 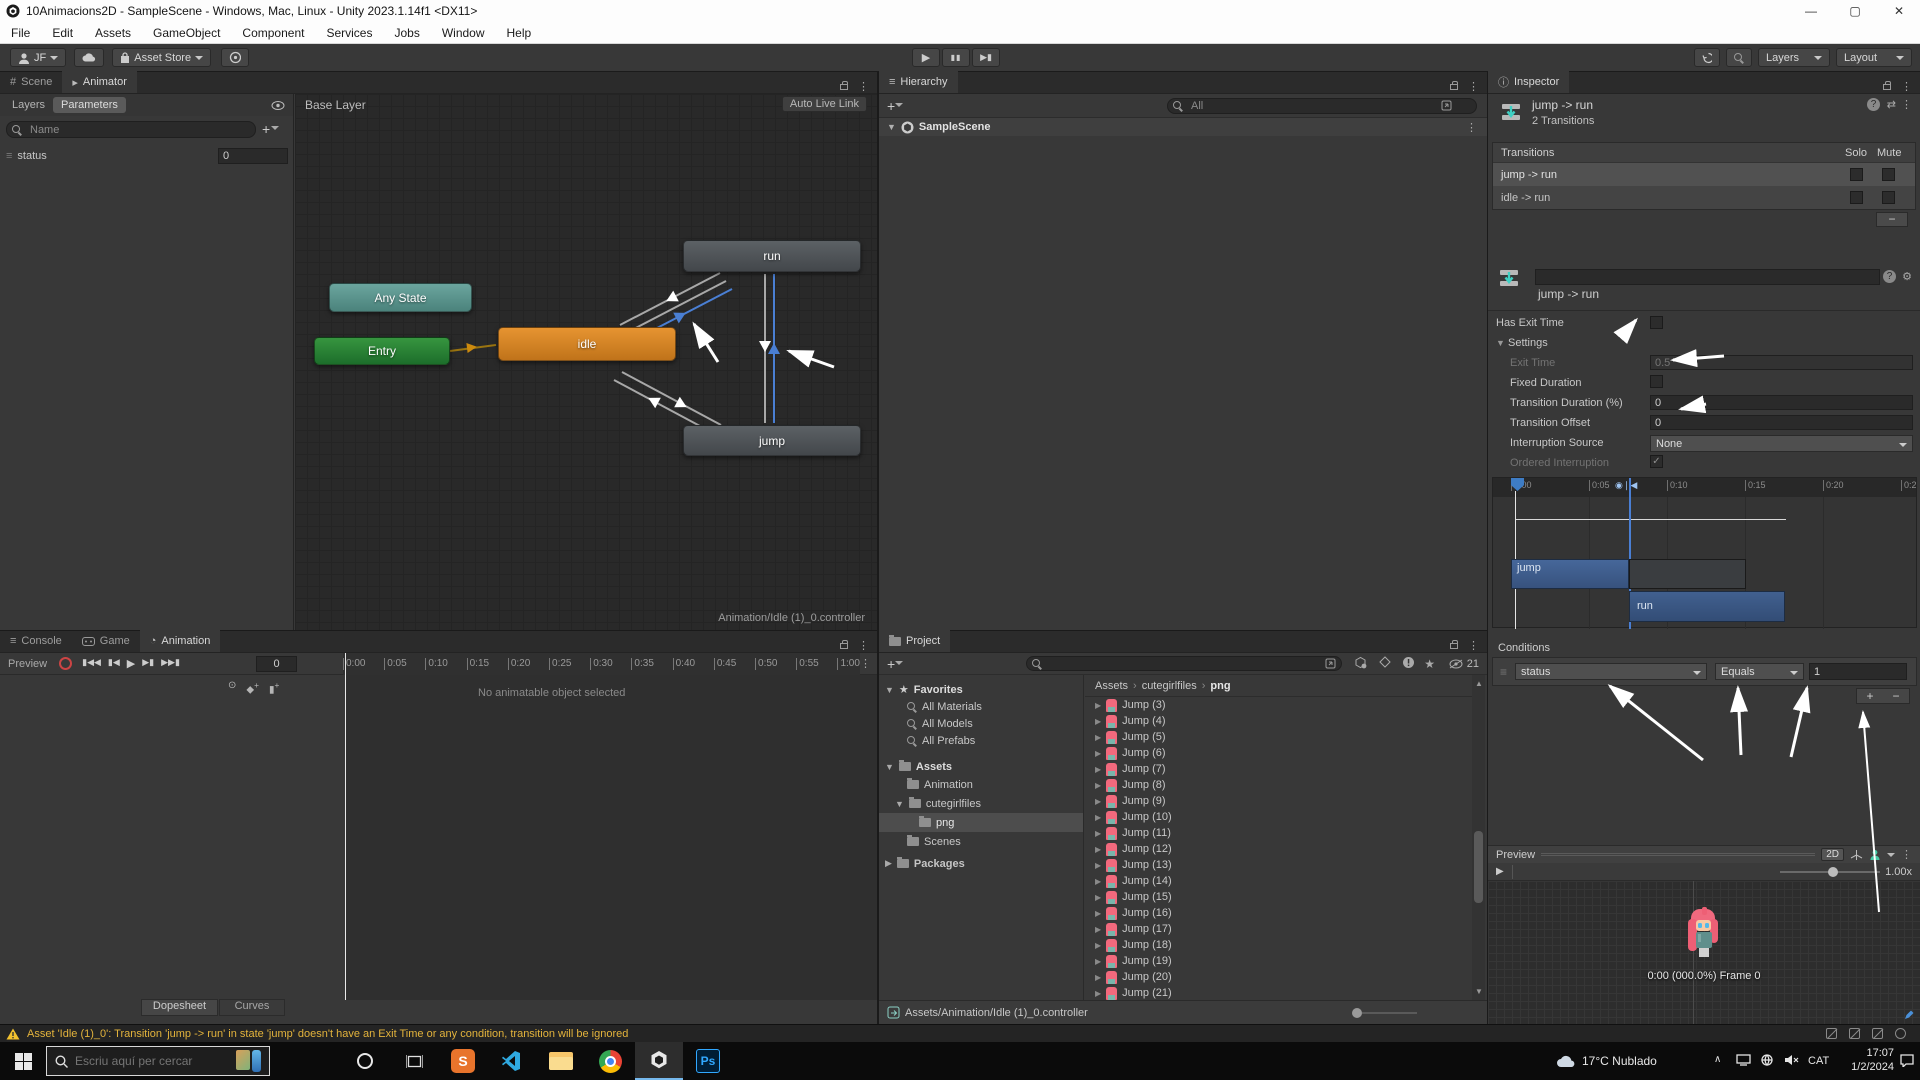 What do you see at coordinates (981, 803) in the screenshot?
I see `tree-item-cutegirlfiles: ▼ cutegirlfiles` at bounding box center [981, 803].